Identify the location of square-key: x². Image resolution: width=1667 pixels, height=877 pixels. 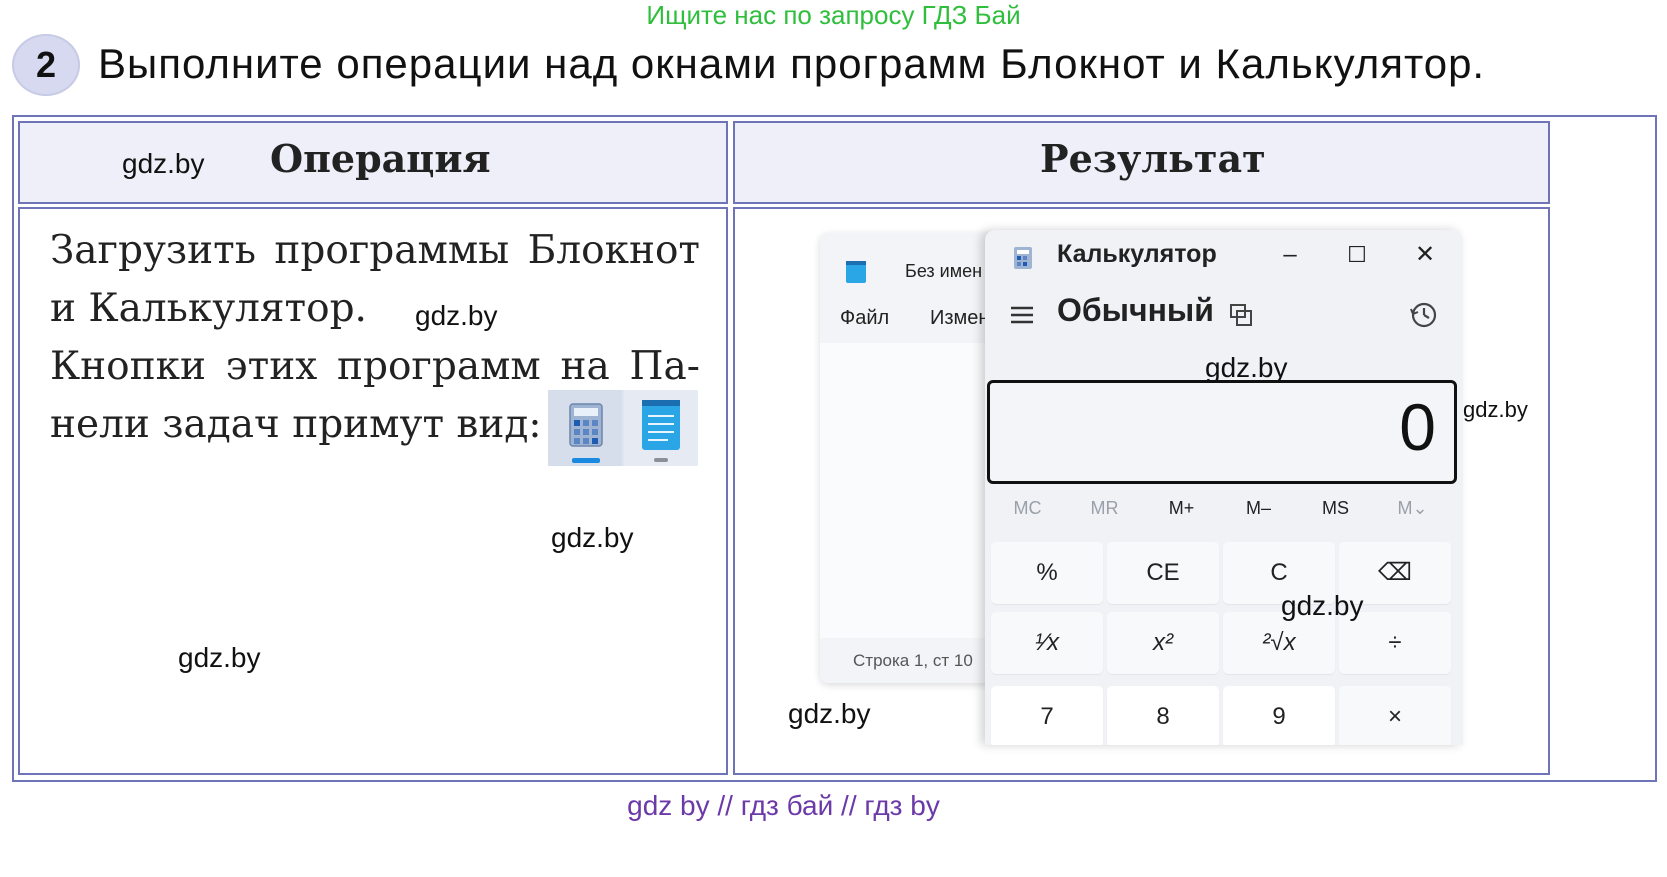
(1163, 643).